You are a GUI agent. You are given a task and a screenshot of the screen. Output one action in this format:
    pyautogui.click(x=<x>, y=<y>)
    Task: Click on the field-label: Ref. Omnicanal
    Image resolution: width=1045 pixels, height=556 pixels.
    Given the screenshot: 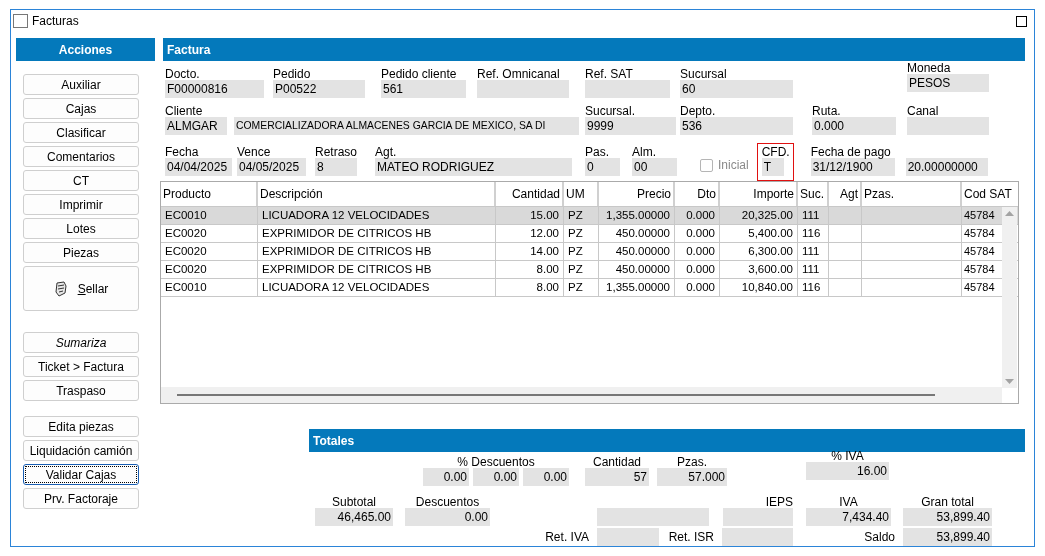 What is the action you would take?
    pyautogui.click(x=519, y=74)
    